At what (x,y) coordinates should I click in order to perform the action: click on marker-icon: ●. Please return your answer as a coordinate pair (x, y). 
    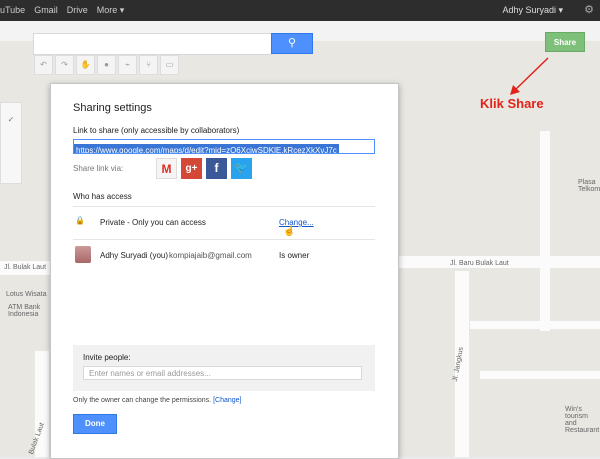
    Looking at the image, I should click on (106, 65).